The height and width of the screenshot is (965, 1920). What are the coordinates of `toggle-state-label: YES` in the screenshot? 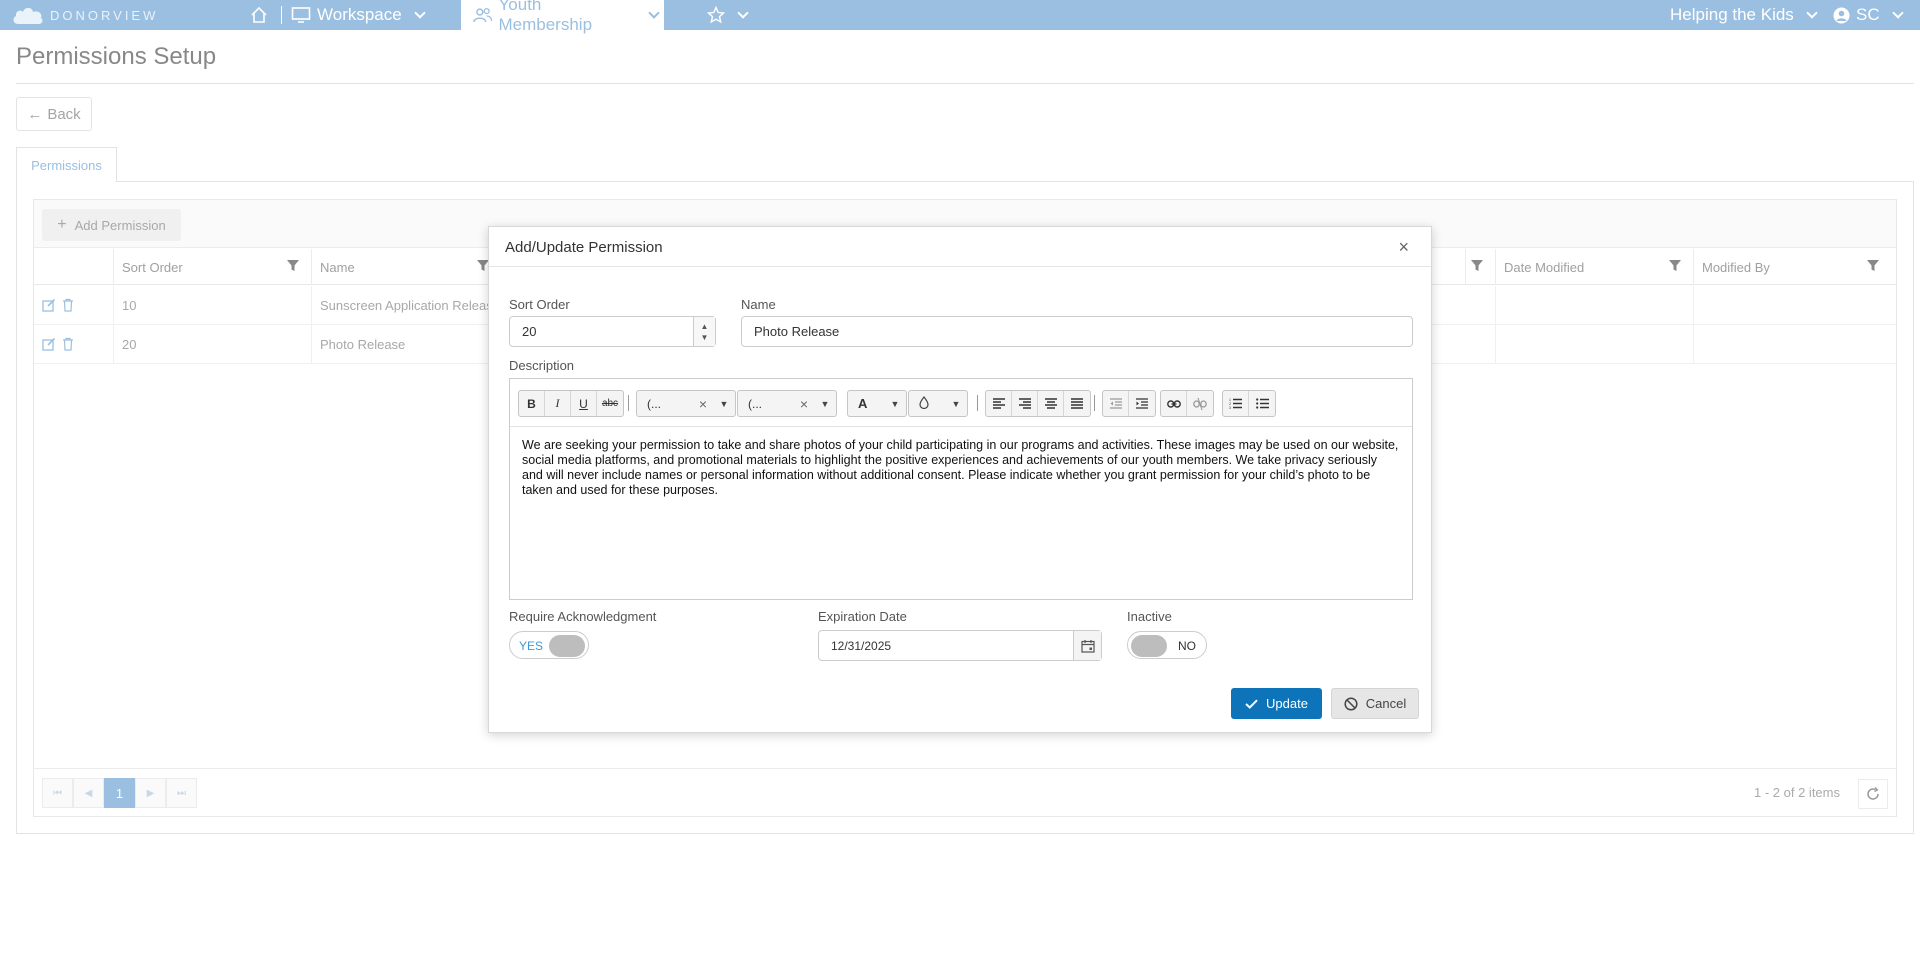 It's located at (531, 646).